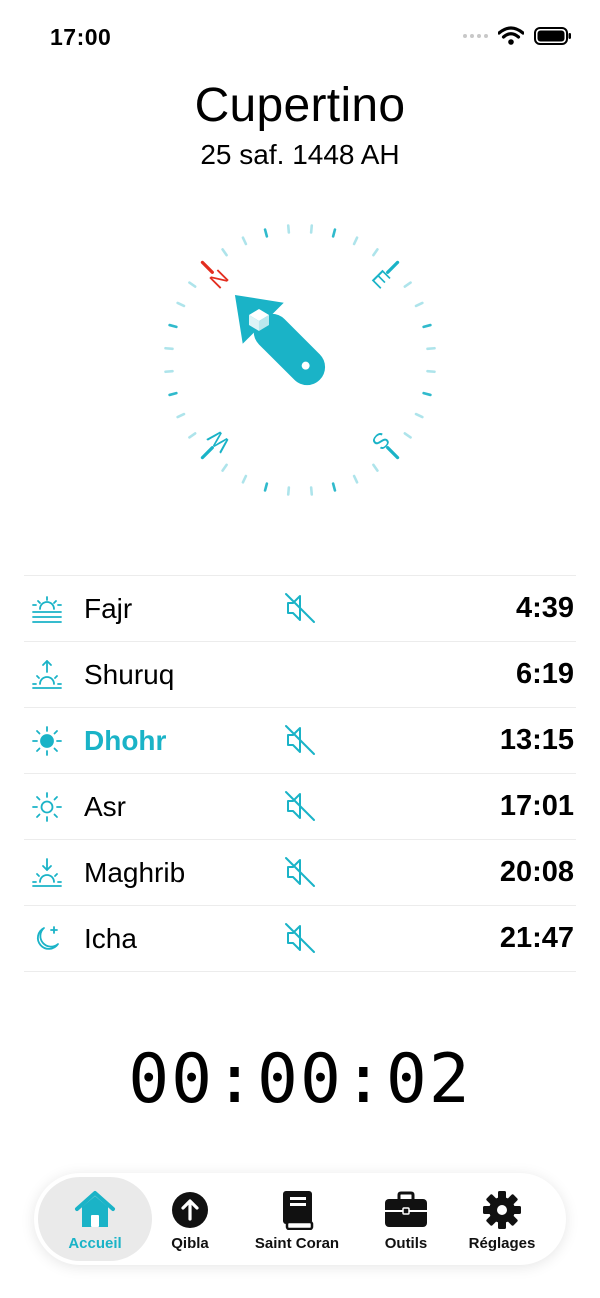 The image size is (600, 1298). What do you see at coordinates (47, 872) in the screenshot?
I see `sunset-arrow-icon` at bounding box center [47, 872].